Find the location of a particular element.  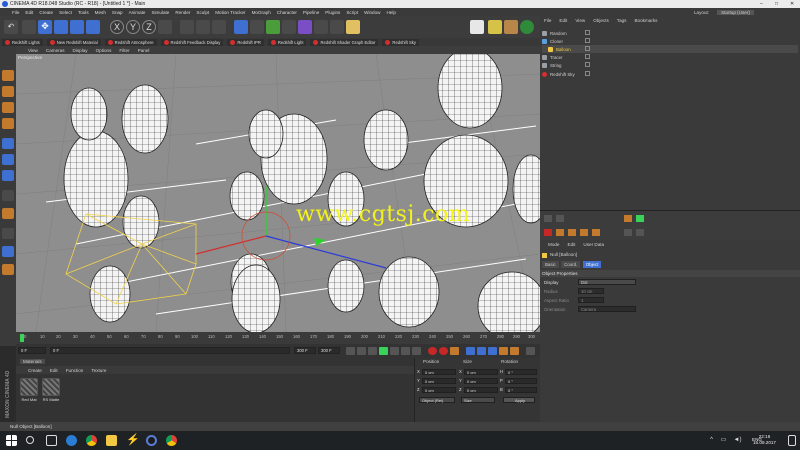

record-icon is located at coordinates (432, 351).